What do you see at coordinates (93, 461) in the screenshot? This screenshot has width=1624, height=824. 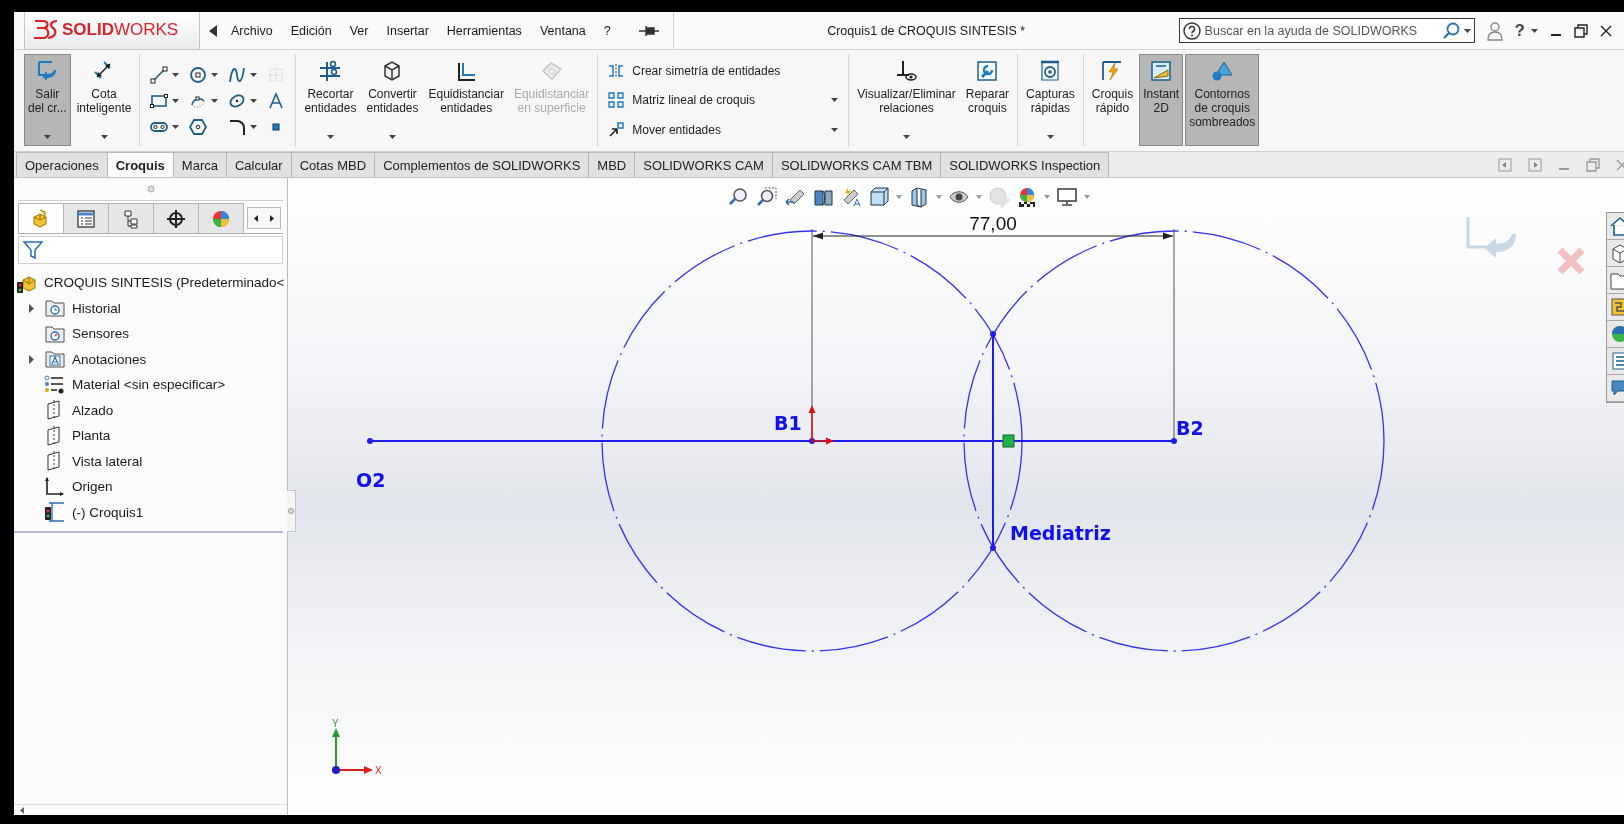 I see `tree-item: Vista lateral` at bounding box center [93, 461].